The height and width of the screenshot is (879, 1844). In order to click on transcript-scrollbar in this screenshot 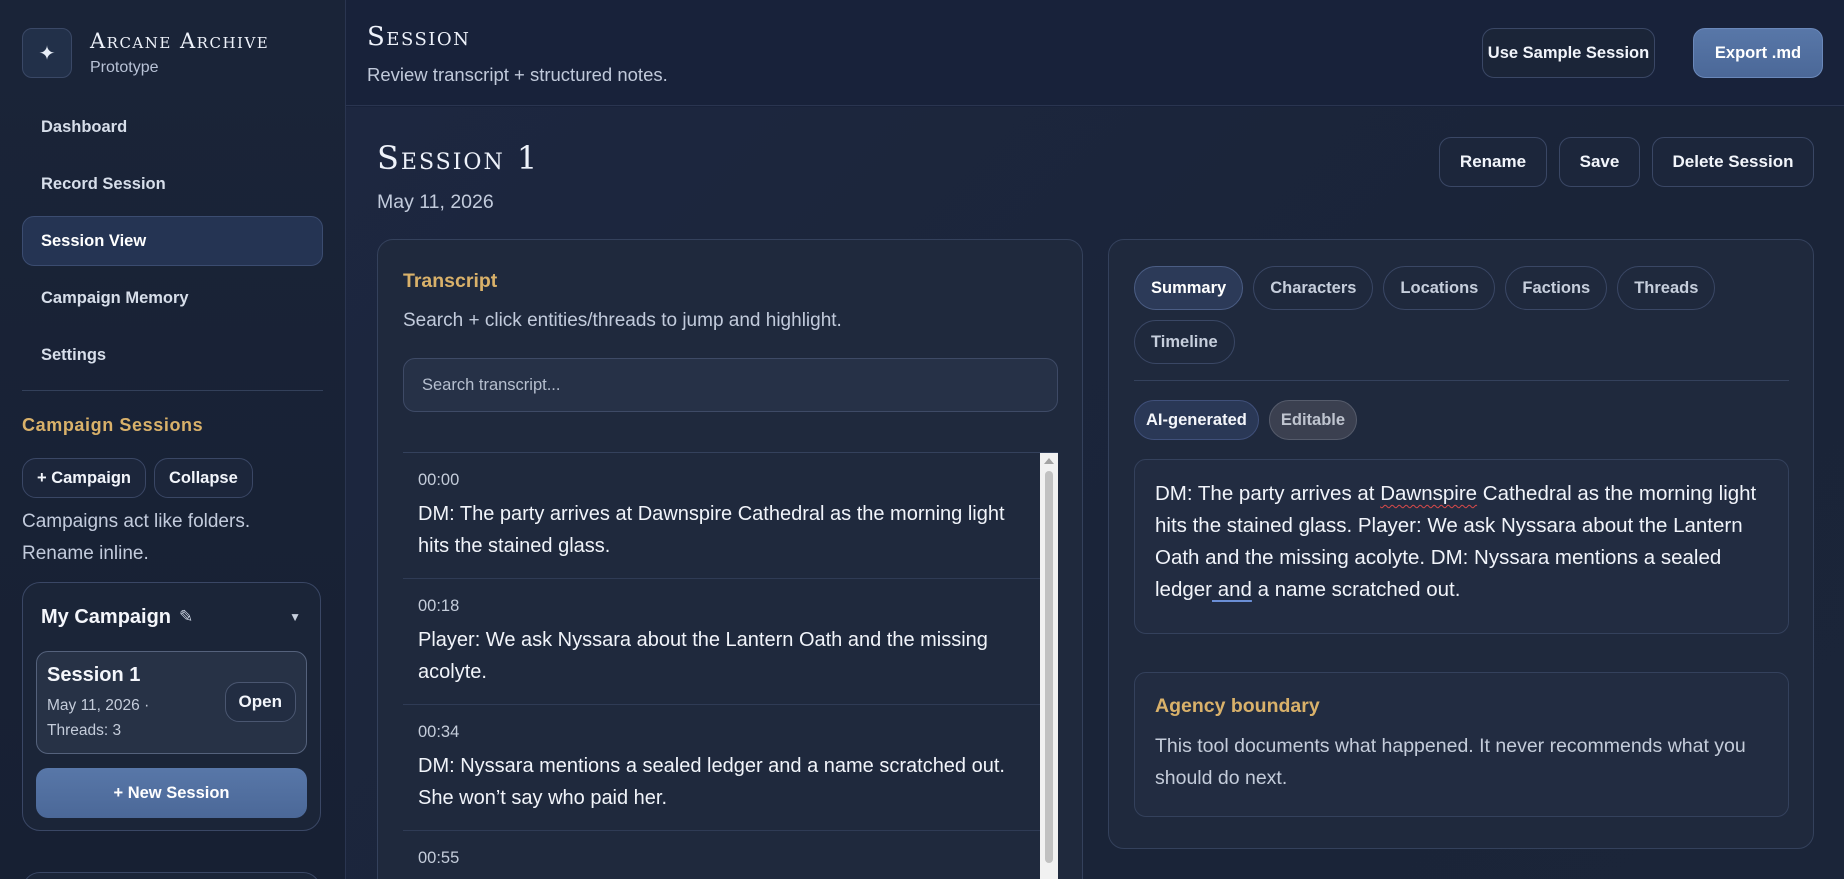, I will do `click(1049, 666)`.